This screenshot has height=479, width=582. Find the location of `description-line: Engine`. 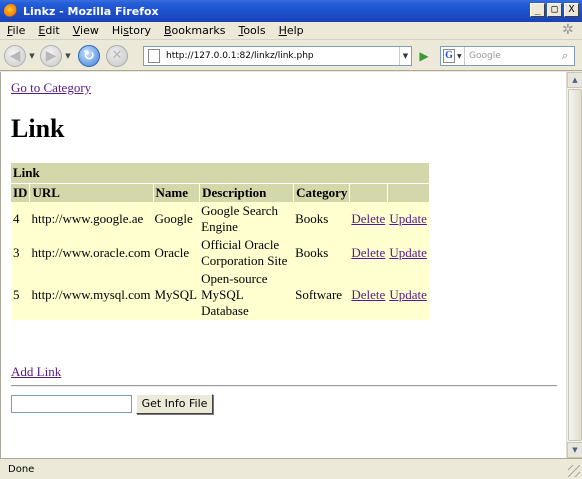

description-line: Engine is located at coordinates (219, 226).